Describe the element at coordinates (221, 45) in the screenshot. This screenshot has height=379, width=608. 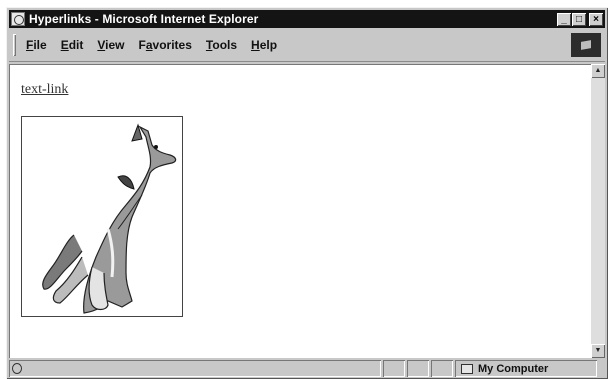
I see `menu-tools: Tools` at that location.